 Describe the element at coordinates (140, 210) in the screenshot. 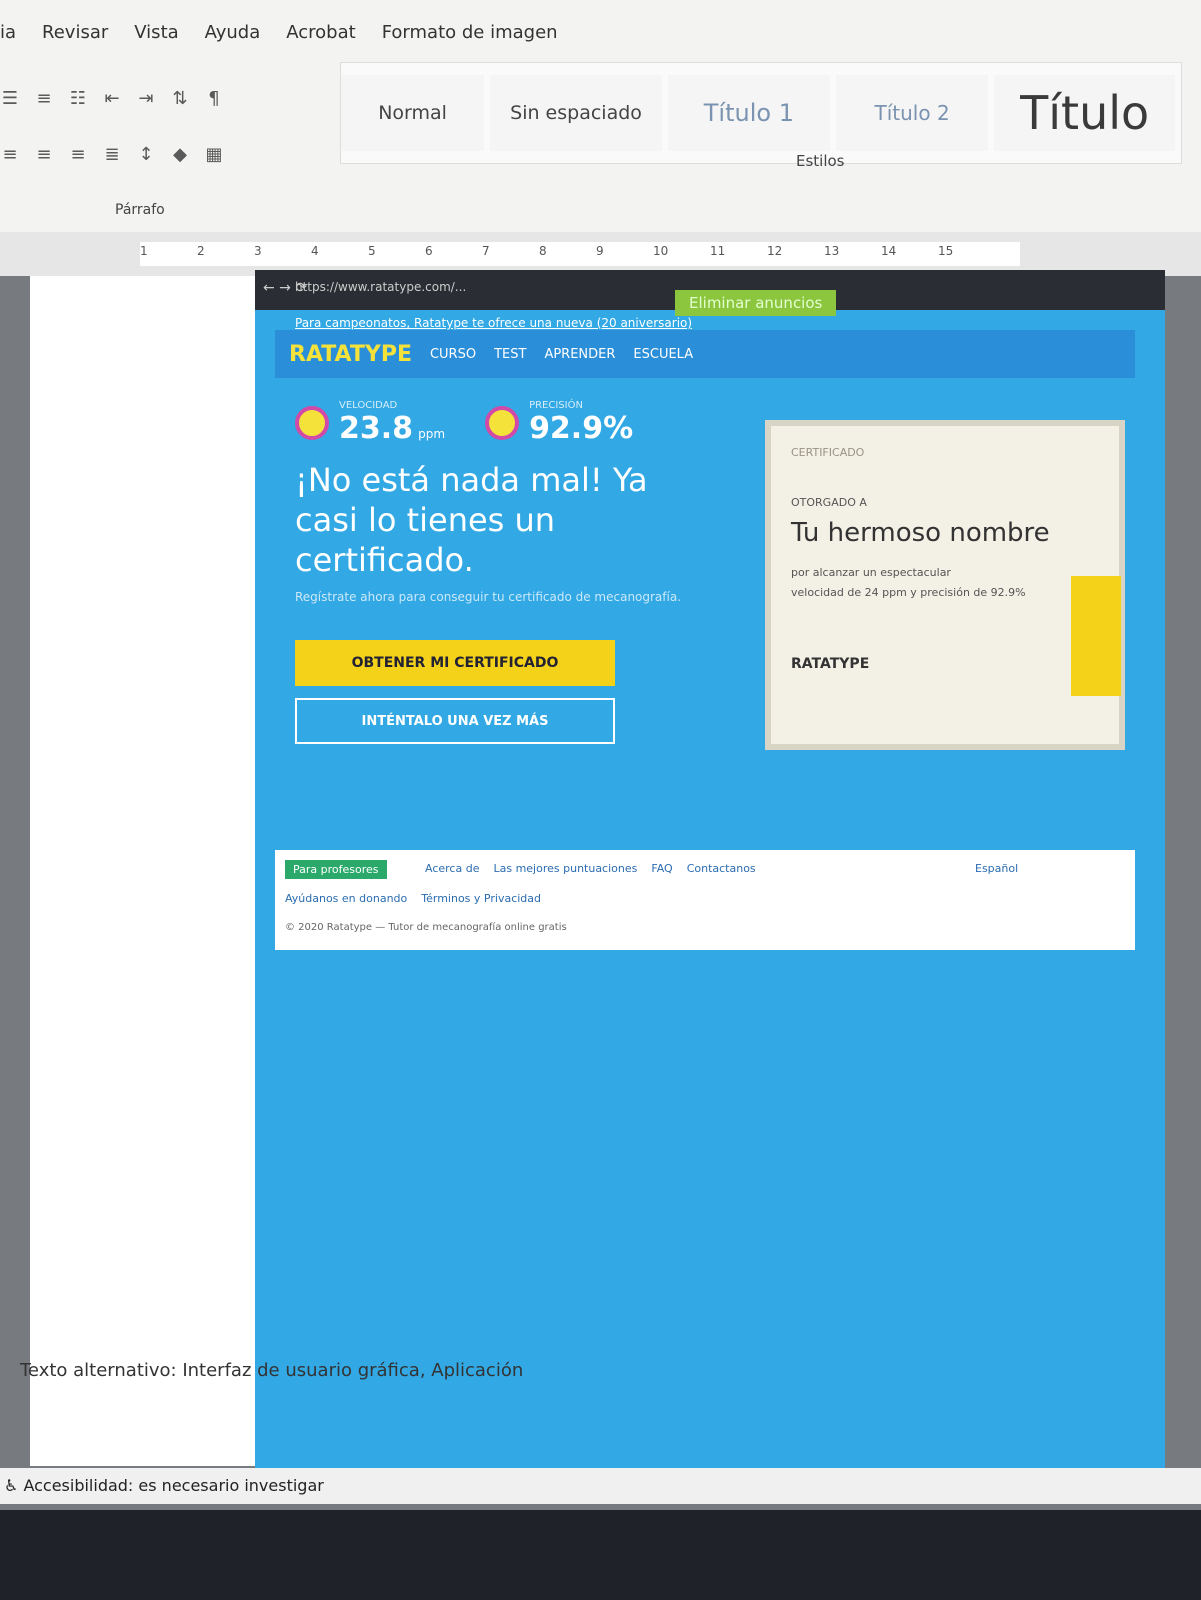

I see `paragraph-group-label: Párrafo` at that location.